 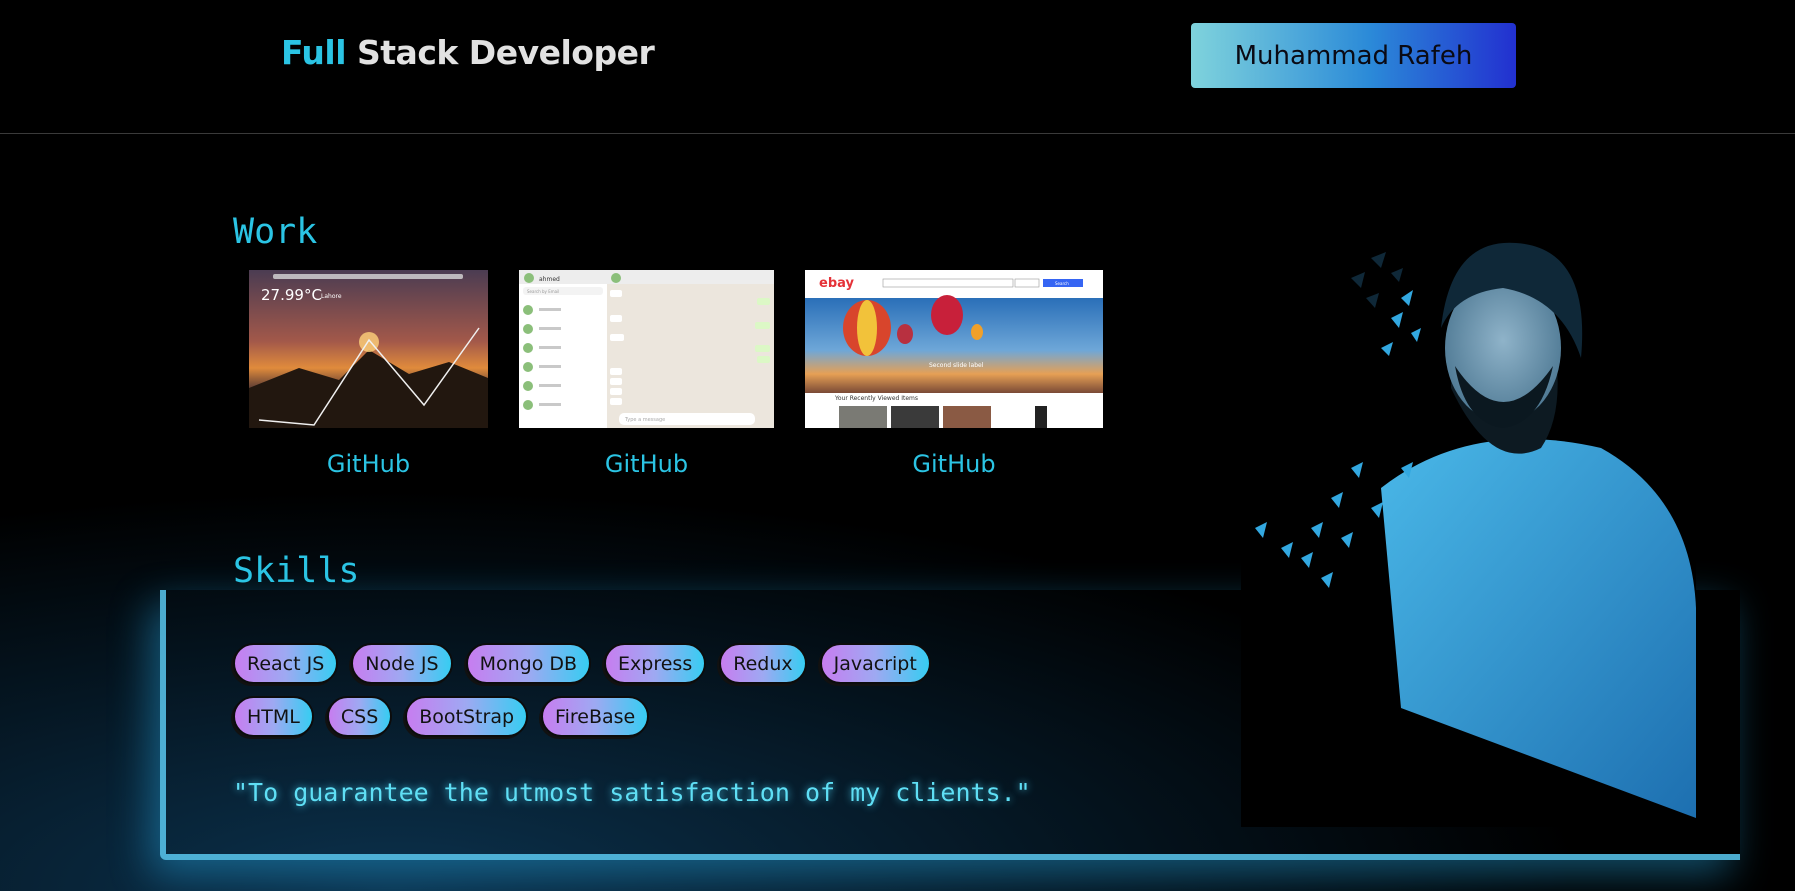 What do you see at coordinates (314, 52) in the screenshot?
I see `site-title-accent: Full` at bounding box center [314, 52].